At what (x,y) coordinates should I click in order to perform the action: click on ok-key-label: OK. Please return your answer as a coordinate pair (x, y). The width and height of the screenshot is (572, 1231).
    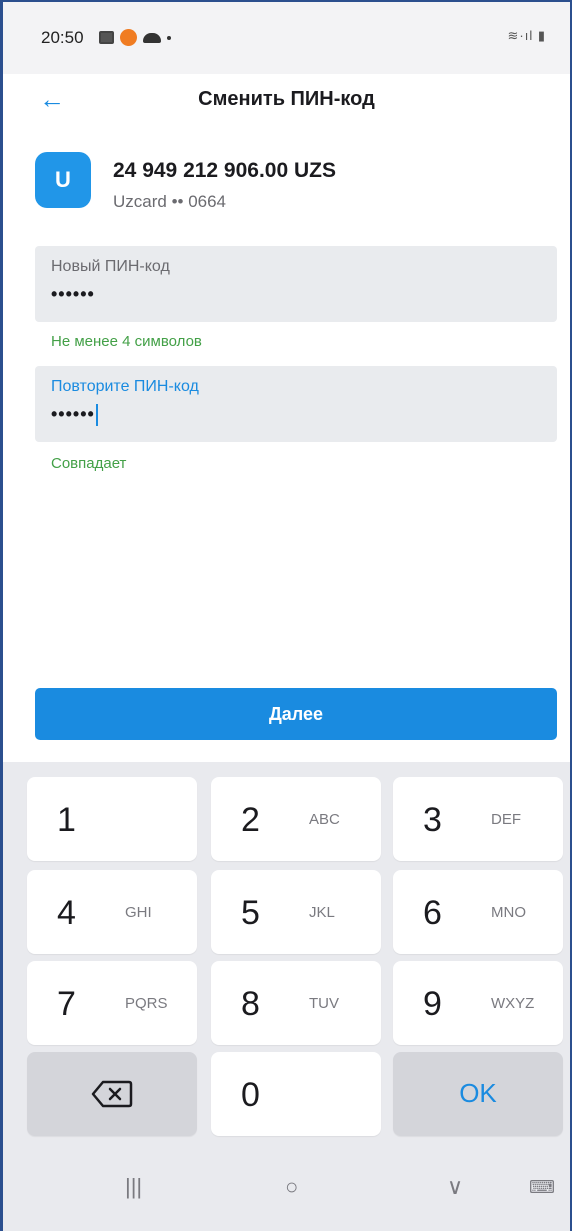
    Looking at the image, I should click on (478, 1093).